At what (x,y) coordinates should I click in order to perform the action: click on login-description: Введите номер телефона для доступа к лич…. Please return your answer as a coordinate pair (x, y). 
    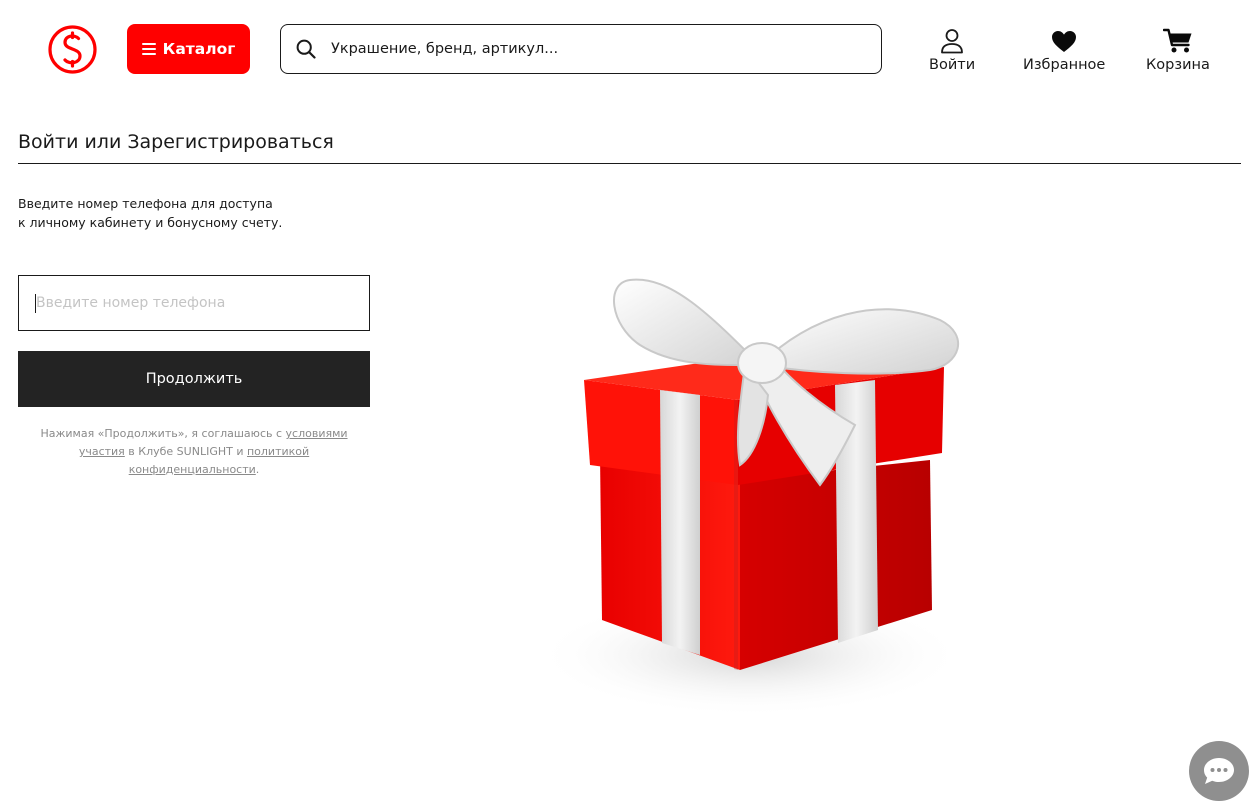
    Looking at the image, I should click on (150, 213).